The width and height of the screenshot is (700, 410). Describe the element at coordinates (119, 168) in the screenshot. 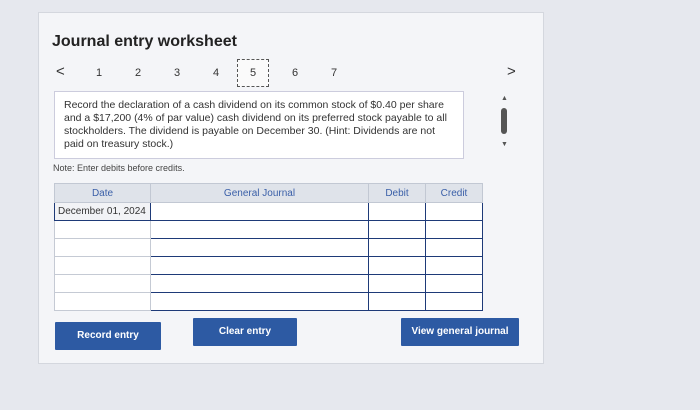

I see `instruction-note: Note: Enter debits before credits.` at that location.